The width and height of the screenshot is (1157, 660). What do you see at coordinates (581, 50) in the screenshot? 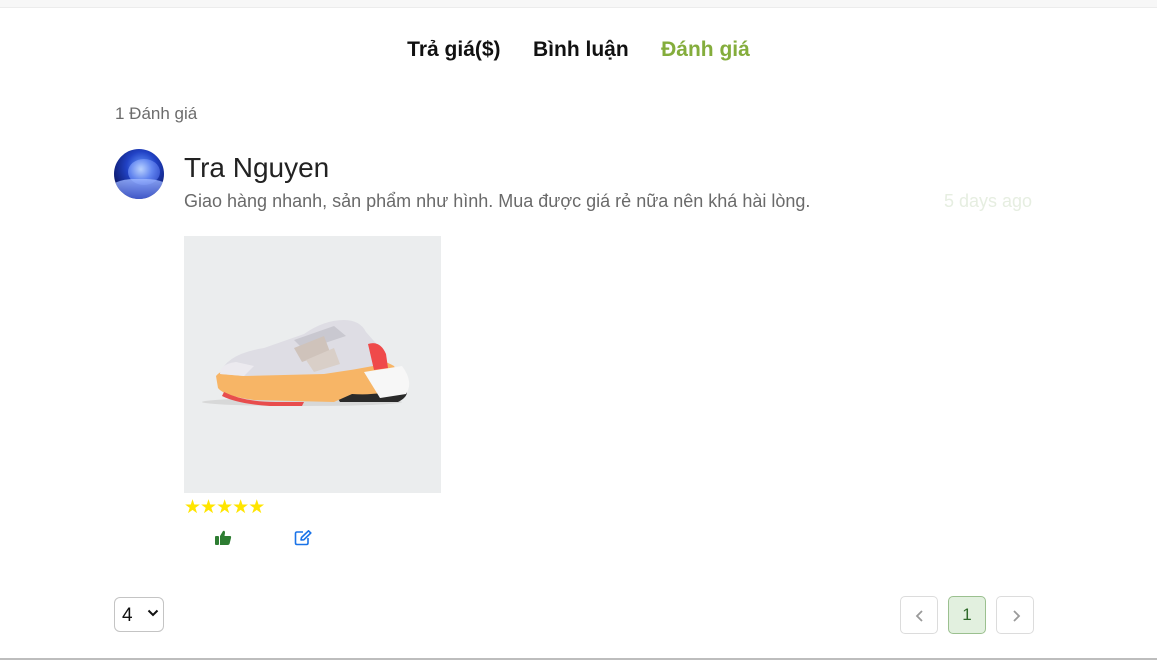
I see `tab-comments: Bình luận` at bounding box center [581, 50].